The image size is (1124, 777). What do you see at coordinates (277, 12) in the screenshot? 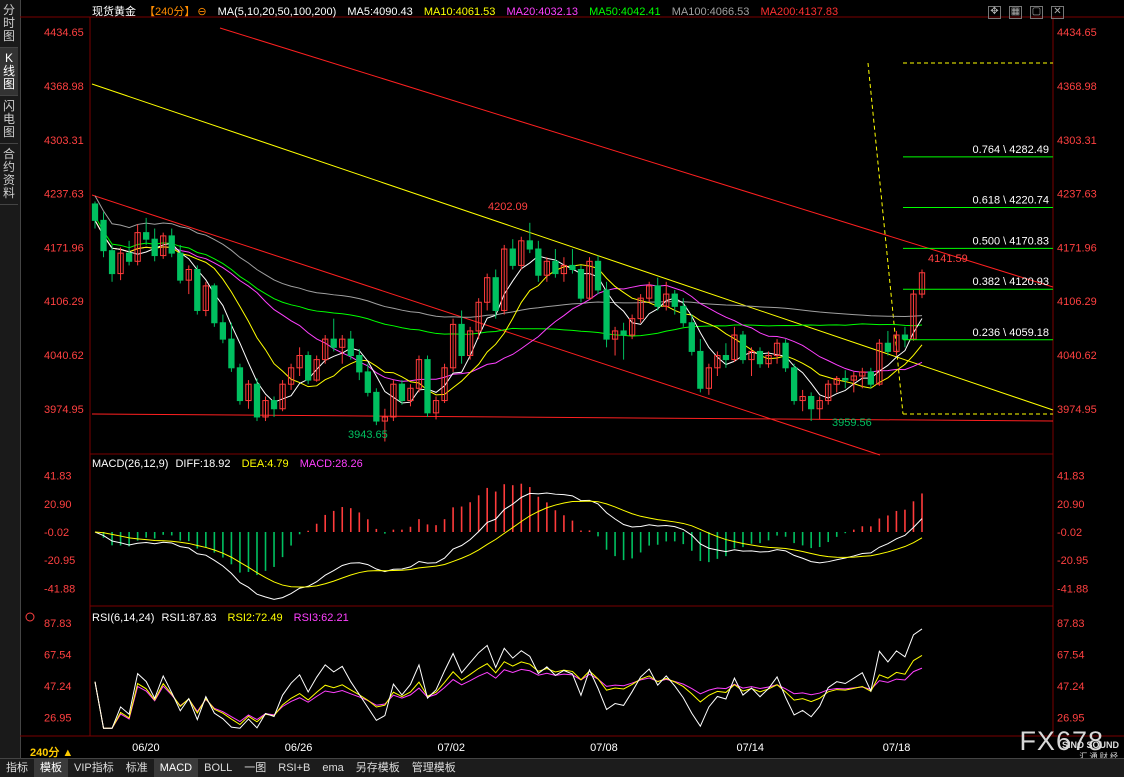
I see `ma-params: MA(5,10,20,50,100,200)` at bounding box center [277, 12].